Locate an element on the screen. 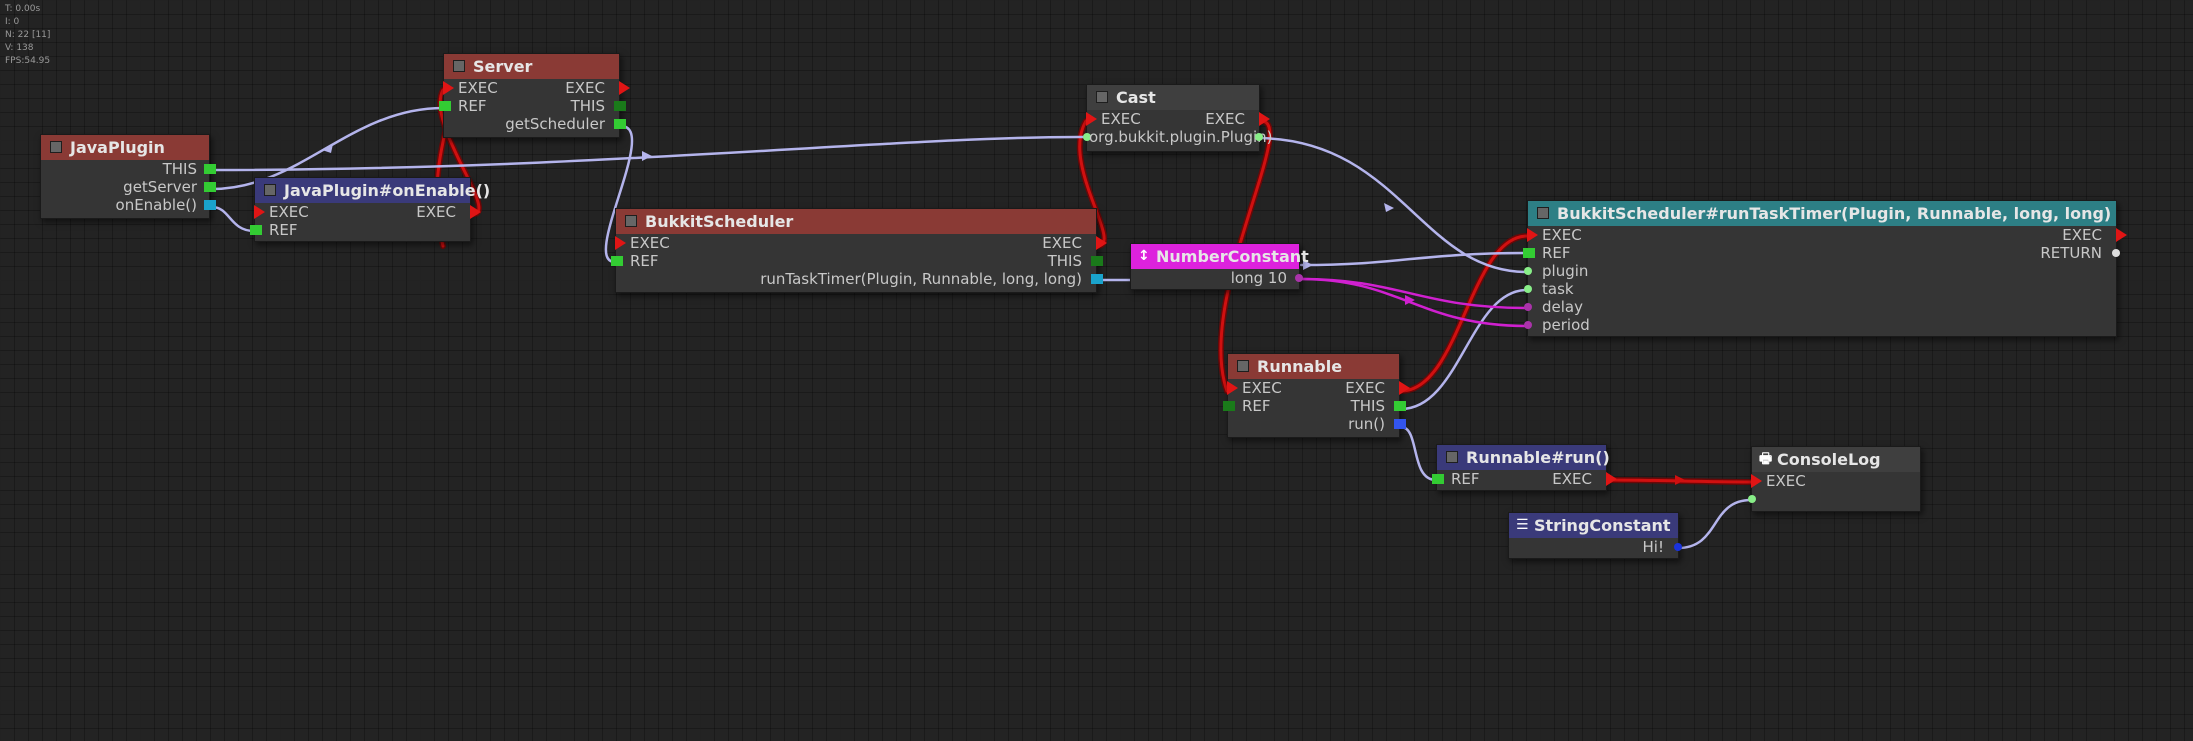 Image resolution: width=2193 pixels, height=741 pixels. node-title-label: ConsoleLog is located at coordinates (1829, 459).